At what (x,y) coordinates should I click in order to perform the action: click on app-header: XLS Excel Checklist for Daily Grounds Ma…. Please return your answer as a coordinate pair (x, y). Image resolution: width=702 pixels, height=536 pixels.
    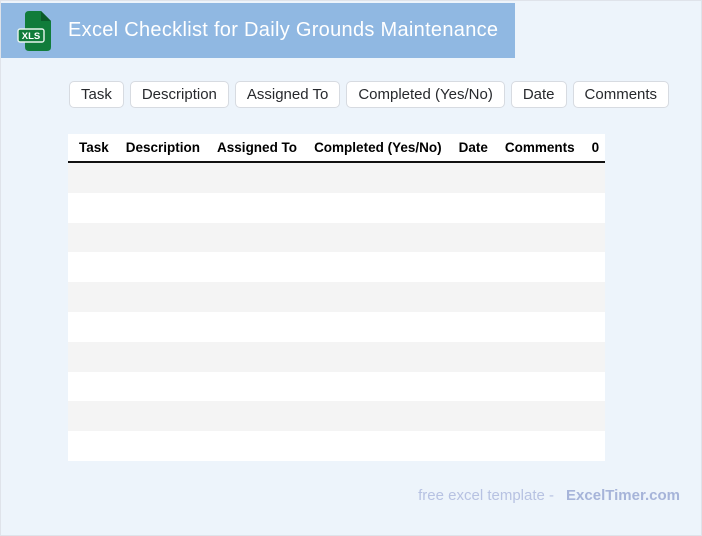
    Looking at the image, I should click on (258, 30).